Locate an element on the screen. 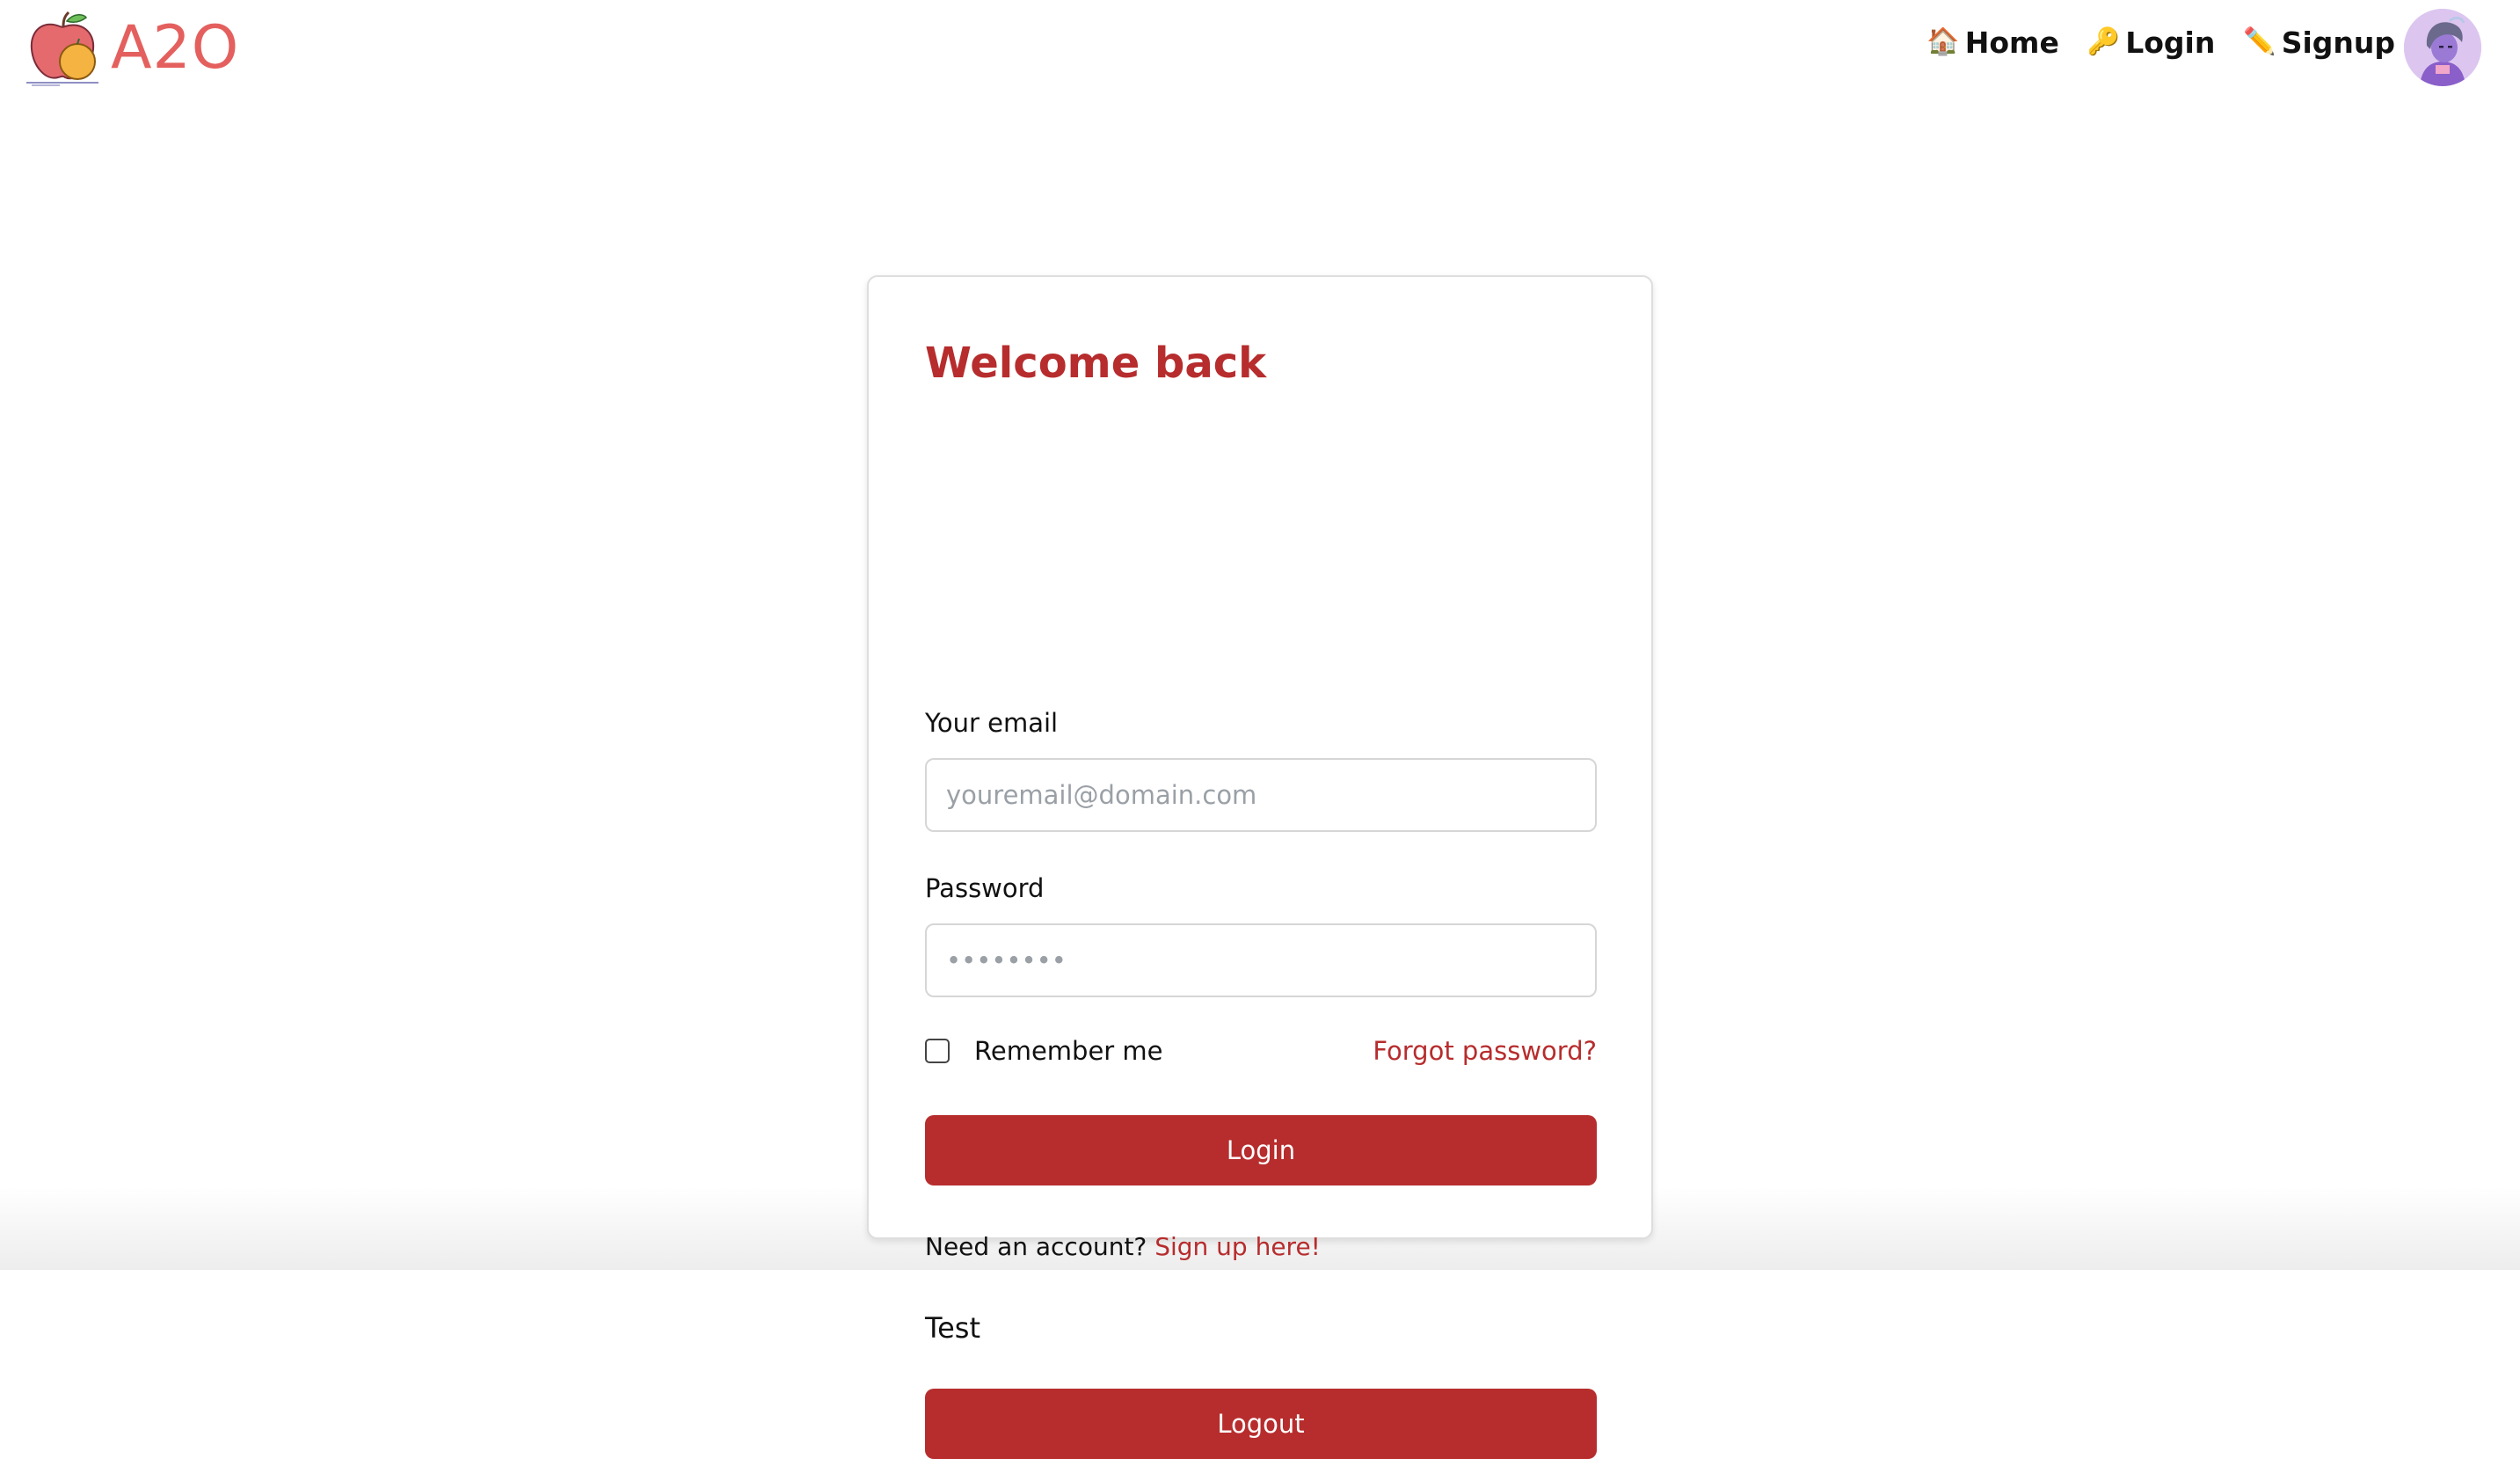 The height and width of the screenshot is (1459, 2520). test-text: Test is located at coordinates (953, 1328).